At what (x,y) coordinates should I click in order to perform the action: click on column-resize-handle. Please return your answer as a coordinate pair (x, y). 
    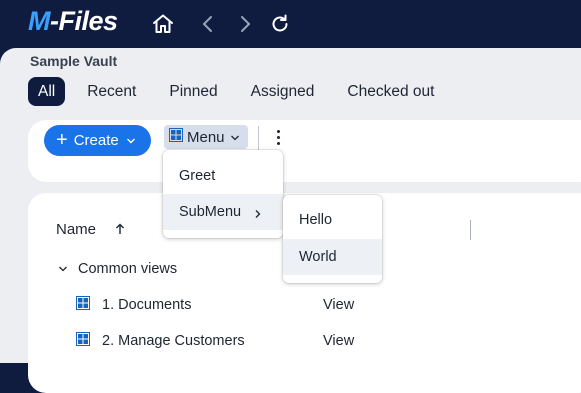
    Looking at the image, I should click on (470, 230).